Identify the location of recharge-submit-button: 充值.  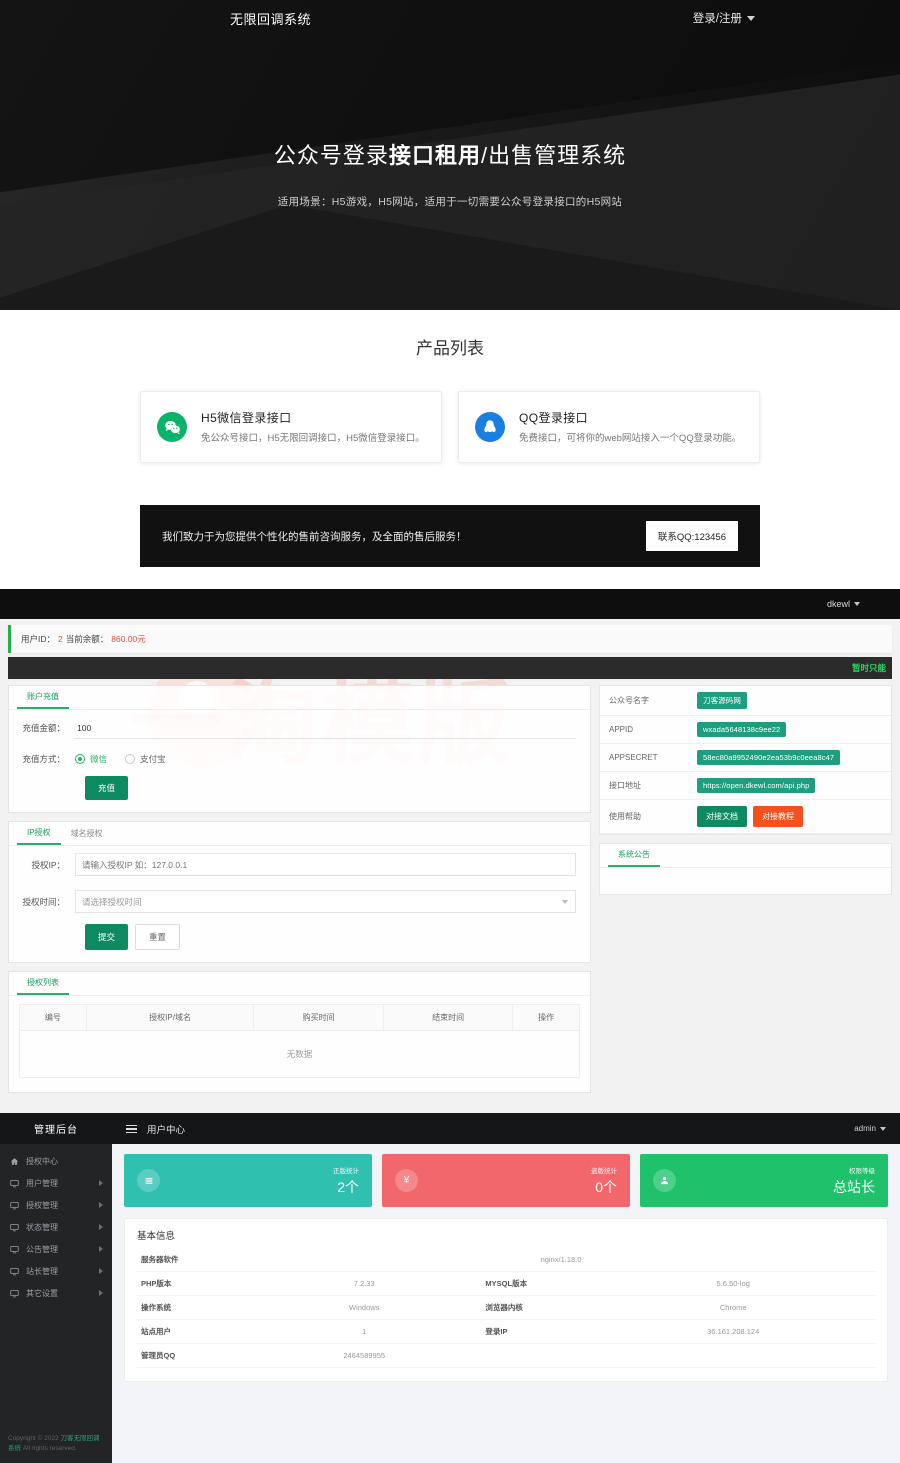
(107, 788).